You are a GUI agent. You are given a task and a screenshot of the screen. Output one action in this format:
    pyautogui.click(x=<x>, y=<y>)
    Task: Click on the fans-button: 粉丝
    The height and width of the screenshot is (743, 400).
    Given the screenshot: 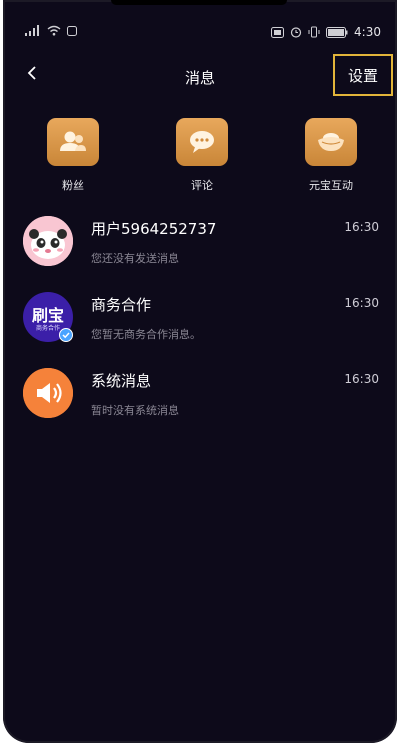 What is the action you would take?
    pyautogui.click(x=73, y=155)
    